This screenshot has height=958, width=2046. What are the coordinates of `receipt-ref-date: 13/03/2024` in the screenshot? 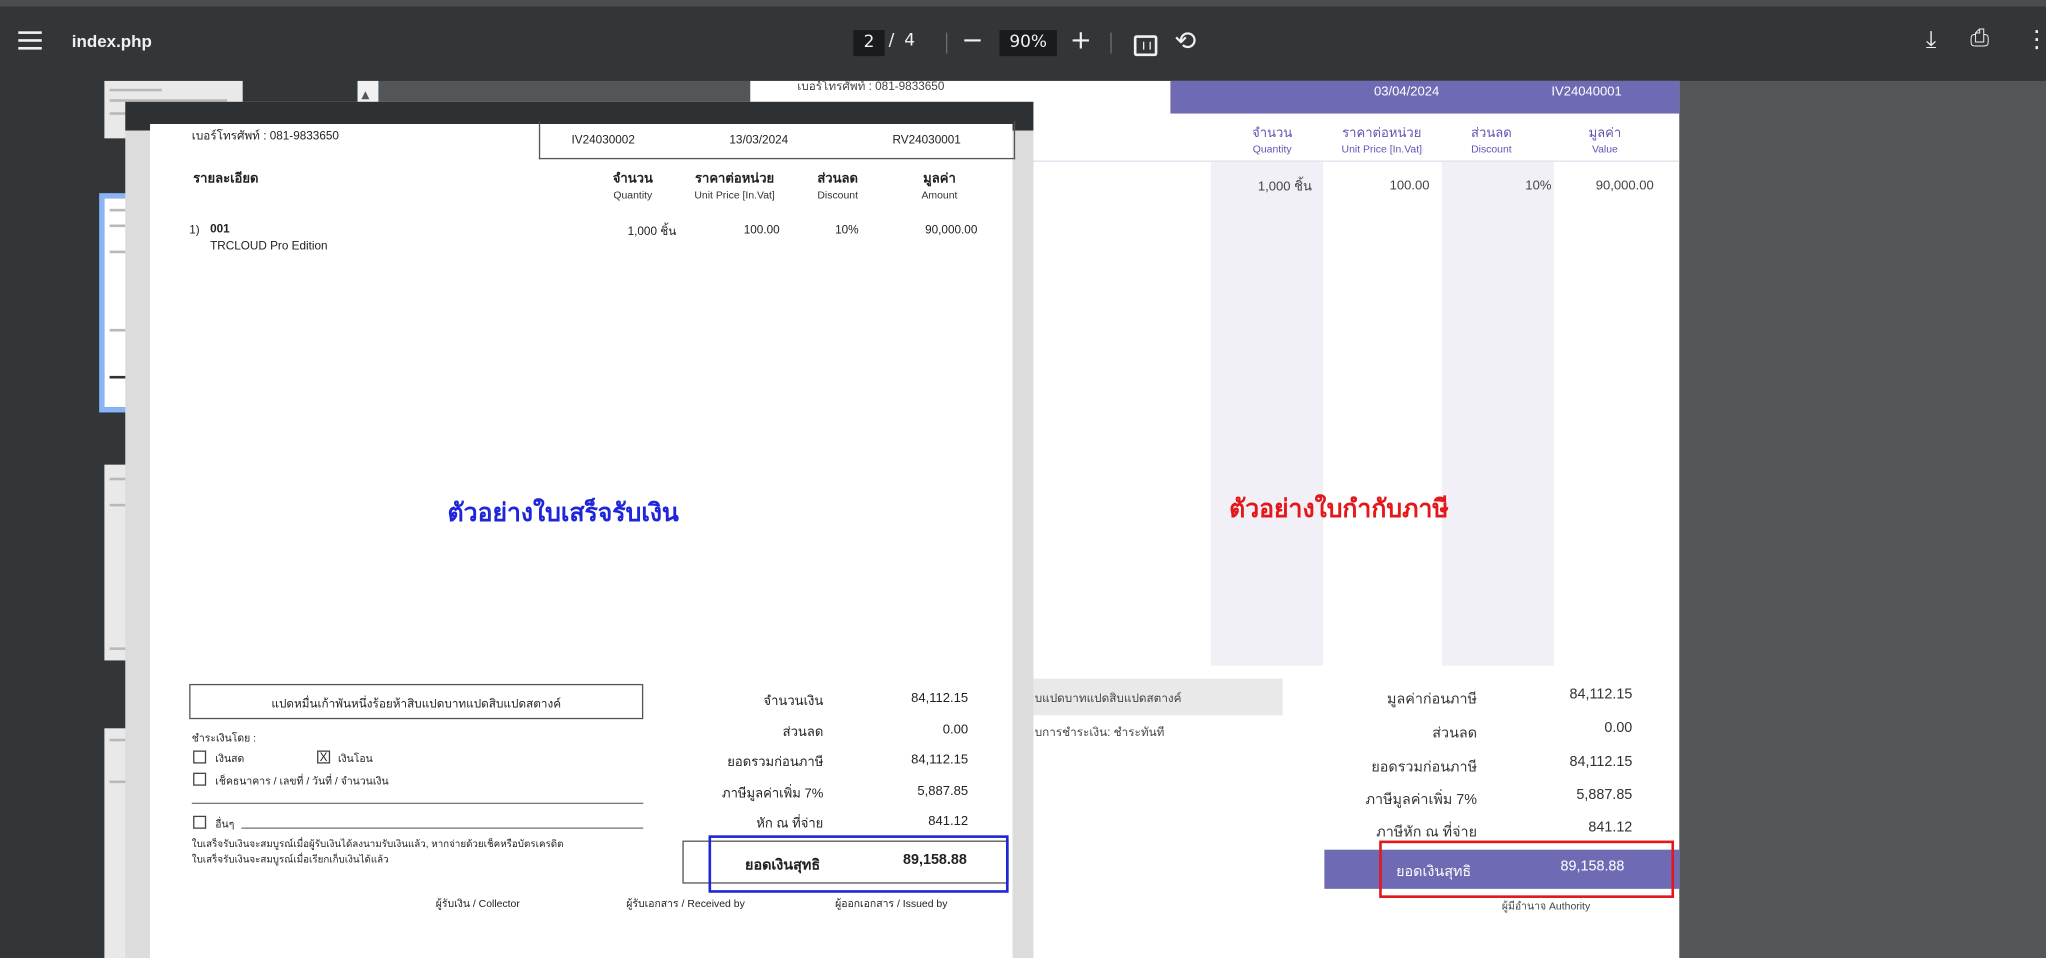 It's located at (759, 140).